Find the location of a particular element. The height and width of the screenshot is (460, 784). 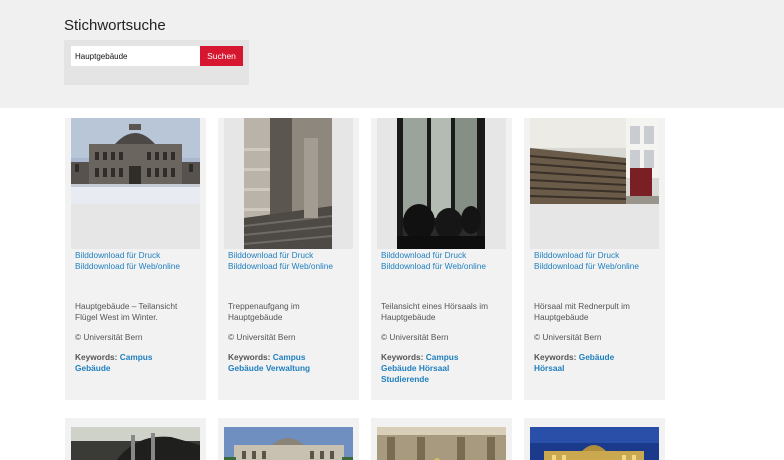

building-night-photo is located at coordinates (594, 439).